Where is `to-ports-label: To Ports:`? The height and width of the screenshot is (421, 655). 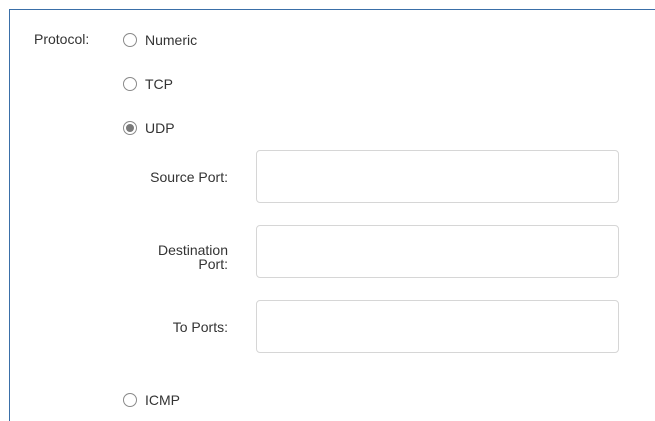
to-ports-label: To Ports: is located at coordinates (200, 327).